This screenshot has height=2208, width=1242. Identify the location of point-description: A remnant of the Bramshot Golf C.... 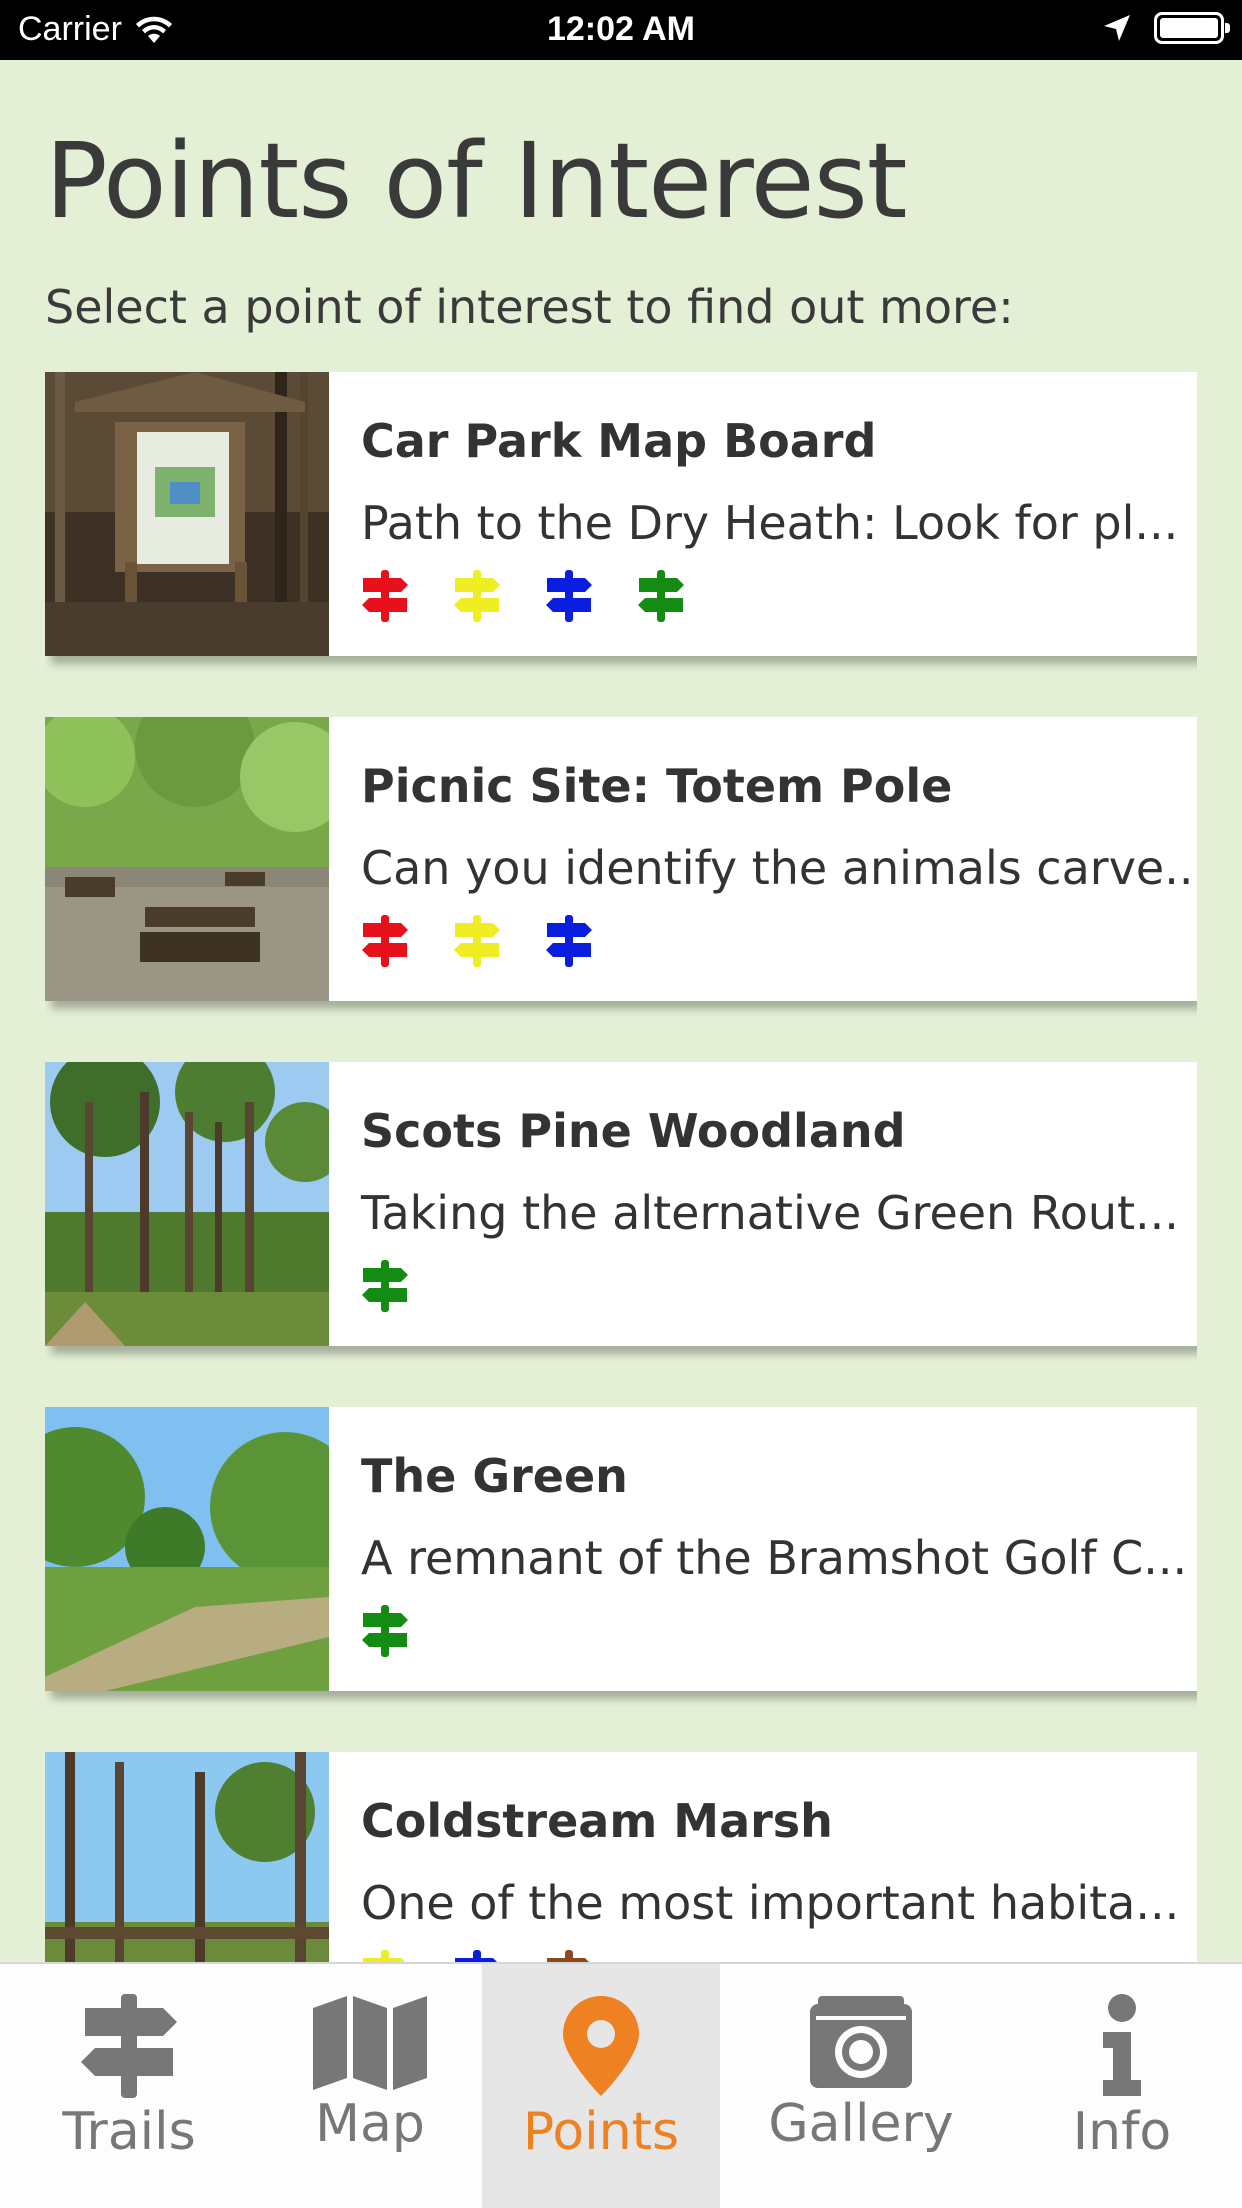
(774, 1558).